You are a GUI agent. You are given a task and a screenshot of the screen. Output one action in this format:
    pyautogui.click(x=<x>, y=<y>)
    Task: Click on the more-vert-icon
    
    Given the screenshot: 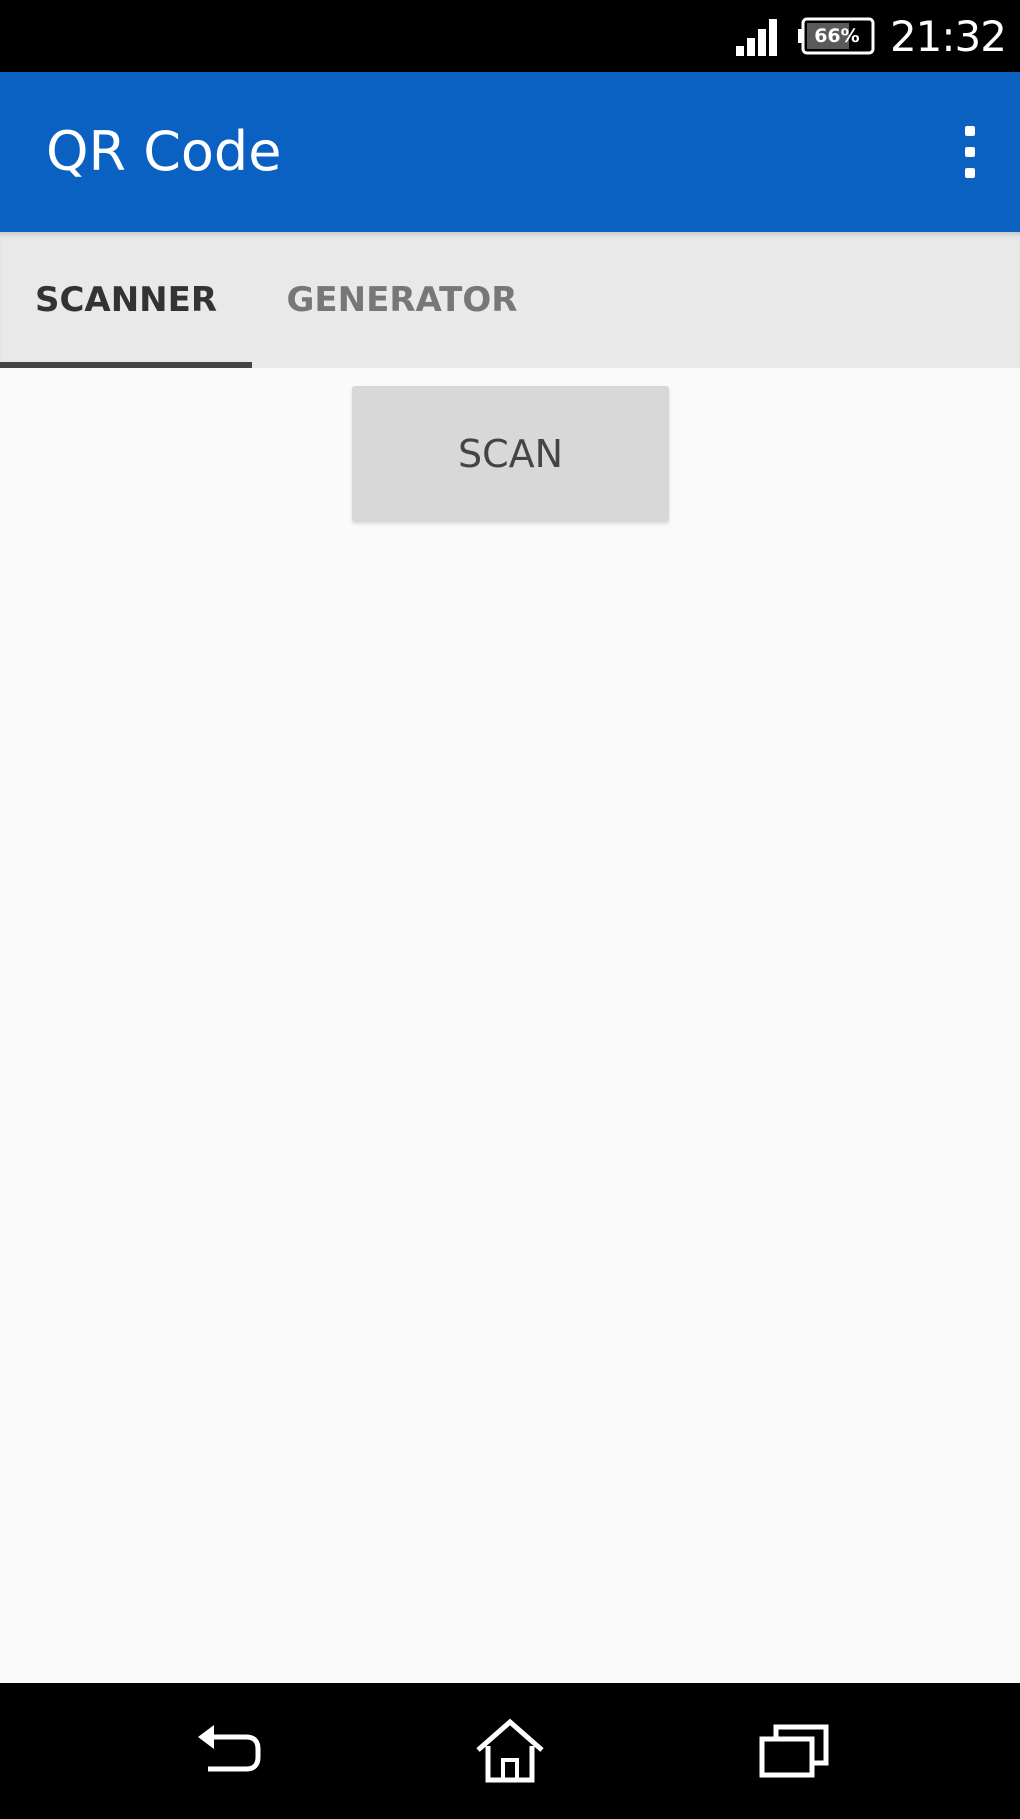 What is the action you would take?
    pyautogui.click(x=970, y=152)
    